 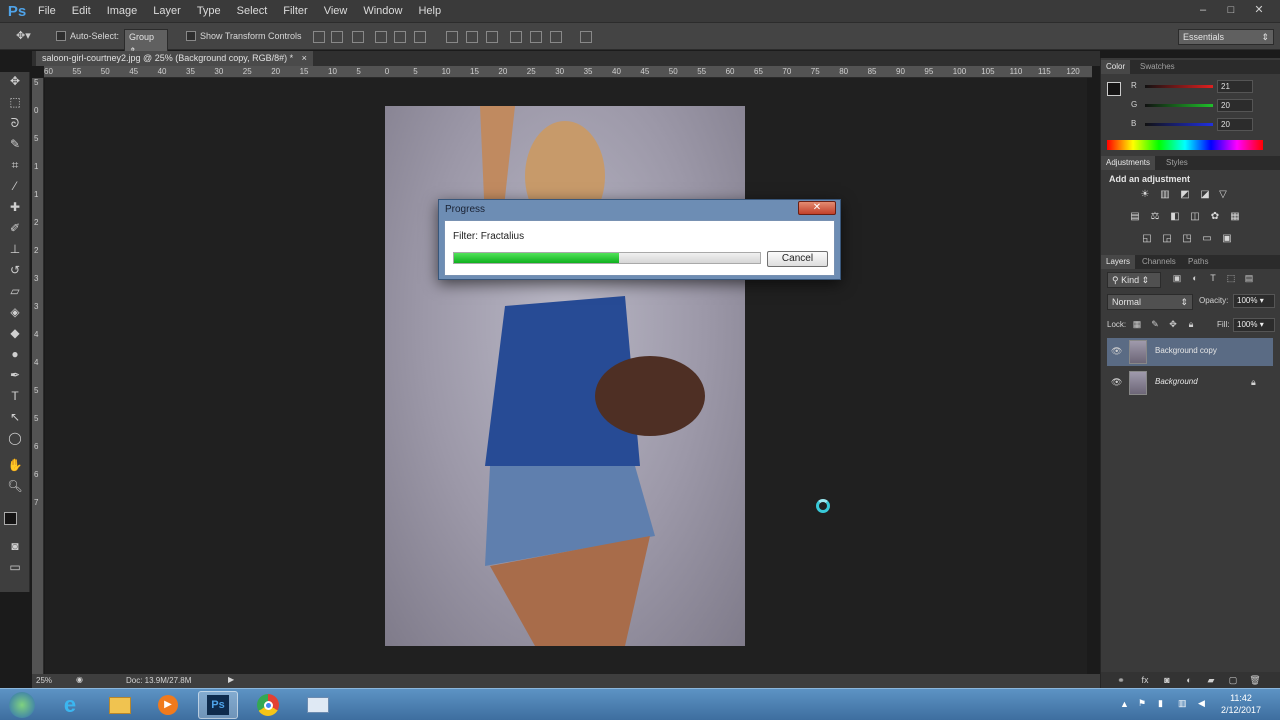 What do you see at coordinates (1254, 325) in the screenshot?
I see `fill-field: 100% ▾` at bounding box center [1254, 325].